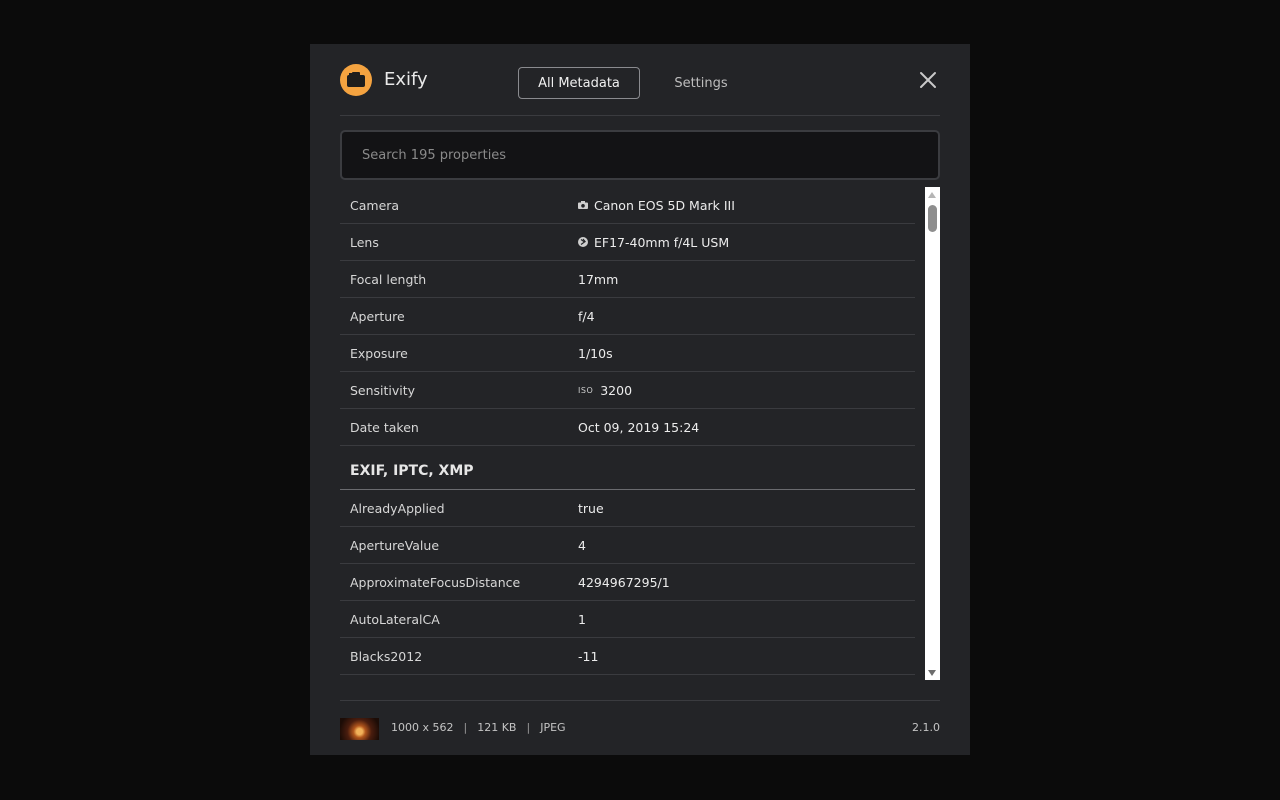 This screenshot has width=1280, height=800. What do you see at coordinates (586, 390) in the screenshot?
I see `iso-label: ISO` at bounding box center [586, 390].